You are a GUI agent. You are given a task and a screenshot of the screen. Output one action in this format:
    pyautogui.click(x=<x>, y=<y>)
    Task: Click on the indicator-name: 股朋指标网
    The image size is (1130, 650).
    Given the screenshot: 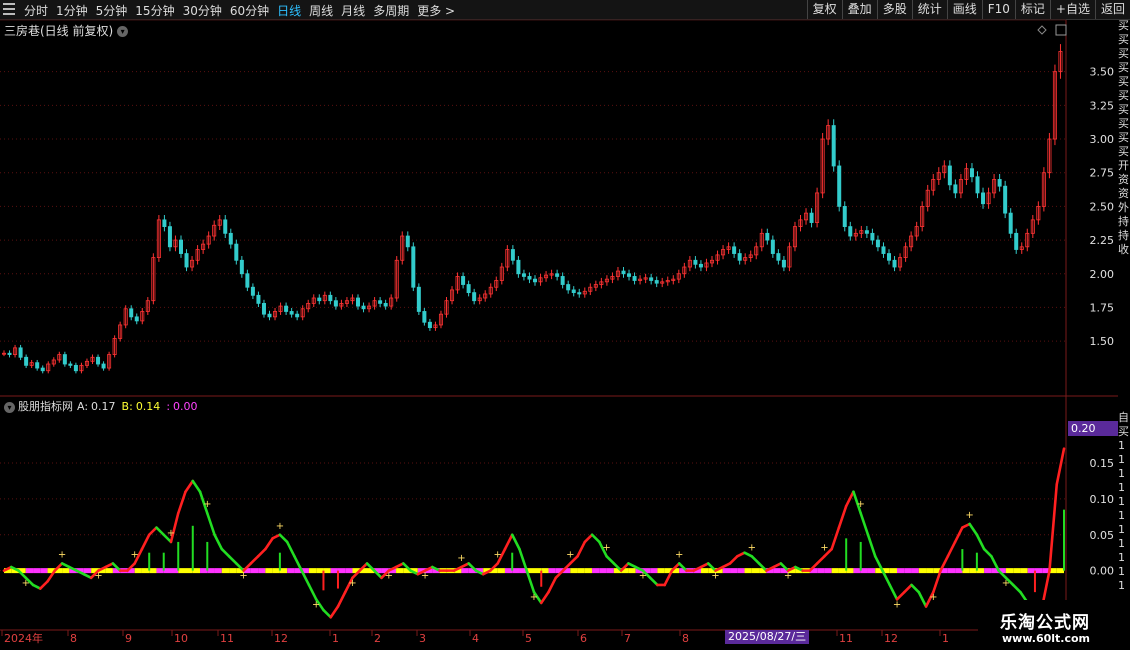 What is the action you would take?
    pyautogui.click(x=45, y=406)
    